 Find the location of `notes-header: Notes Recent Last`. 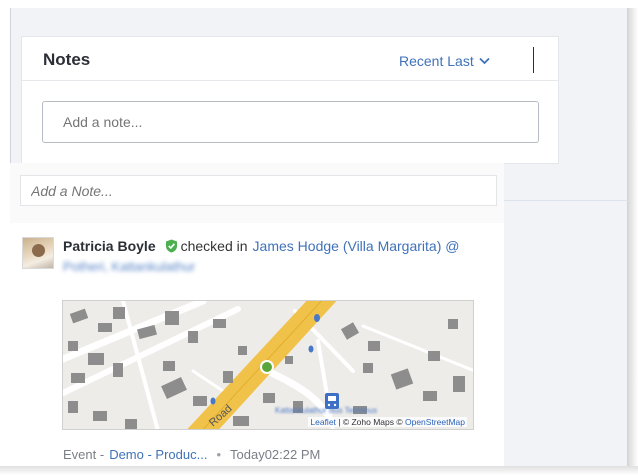

notes-header: Notes Recent Last is located at coordinates (290, 59).